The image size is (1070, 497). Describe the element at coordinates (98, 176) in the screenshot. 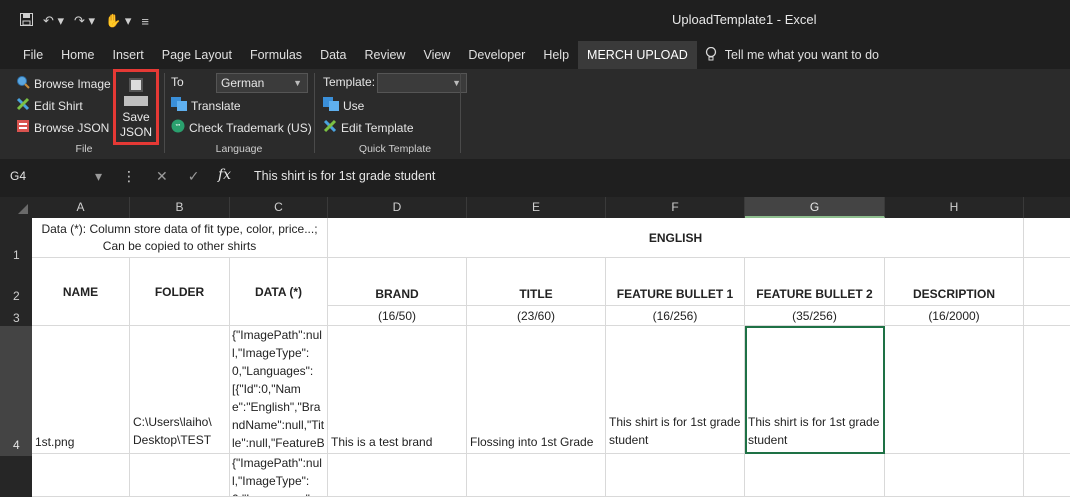

I see `namebox-dropdown-icon: ▾` at that location.